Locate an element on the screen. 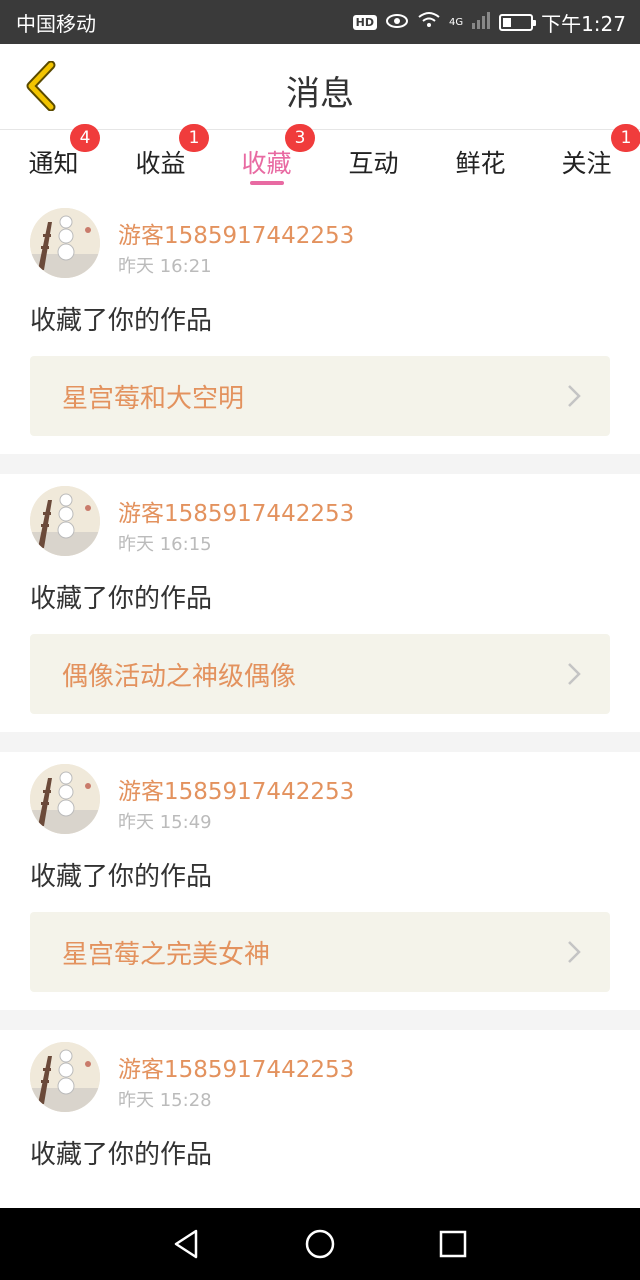  tab-label: 收藏 is located at coordinates (266, 163).